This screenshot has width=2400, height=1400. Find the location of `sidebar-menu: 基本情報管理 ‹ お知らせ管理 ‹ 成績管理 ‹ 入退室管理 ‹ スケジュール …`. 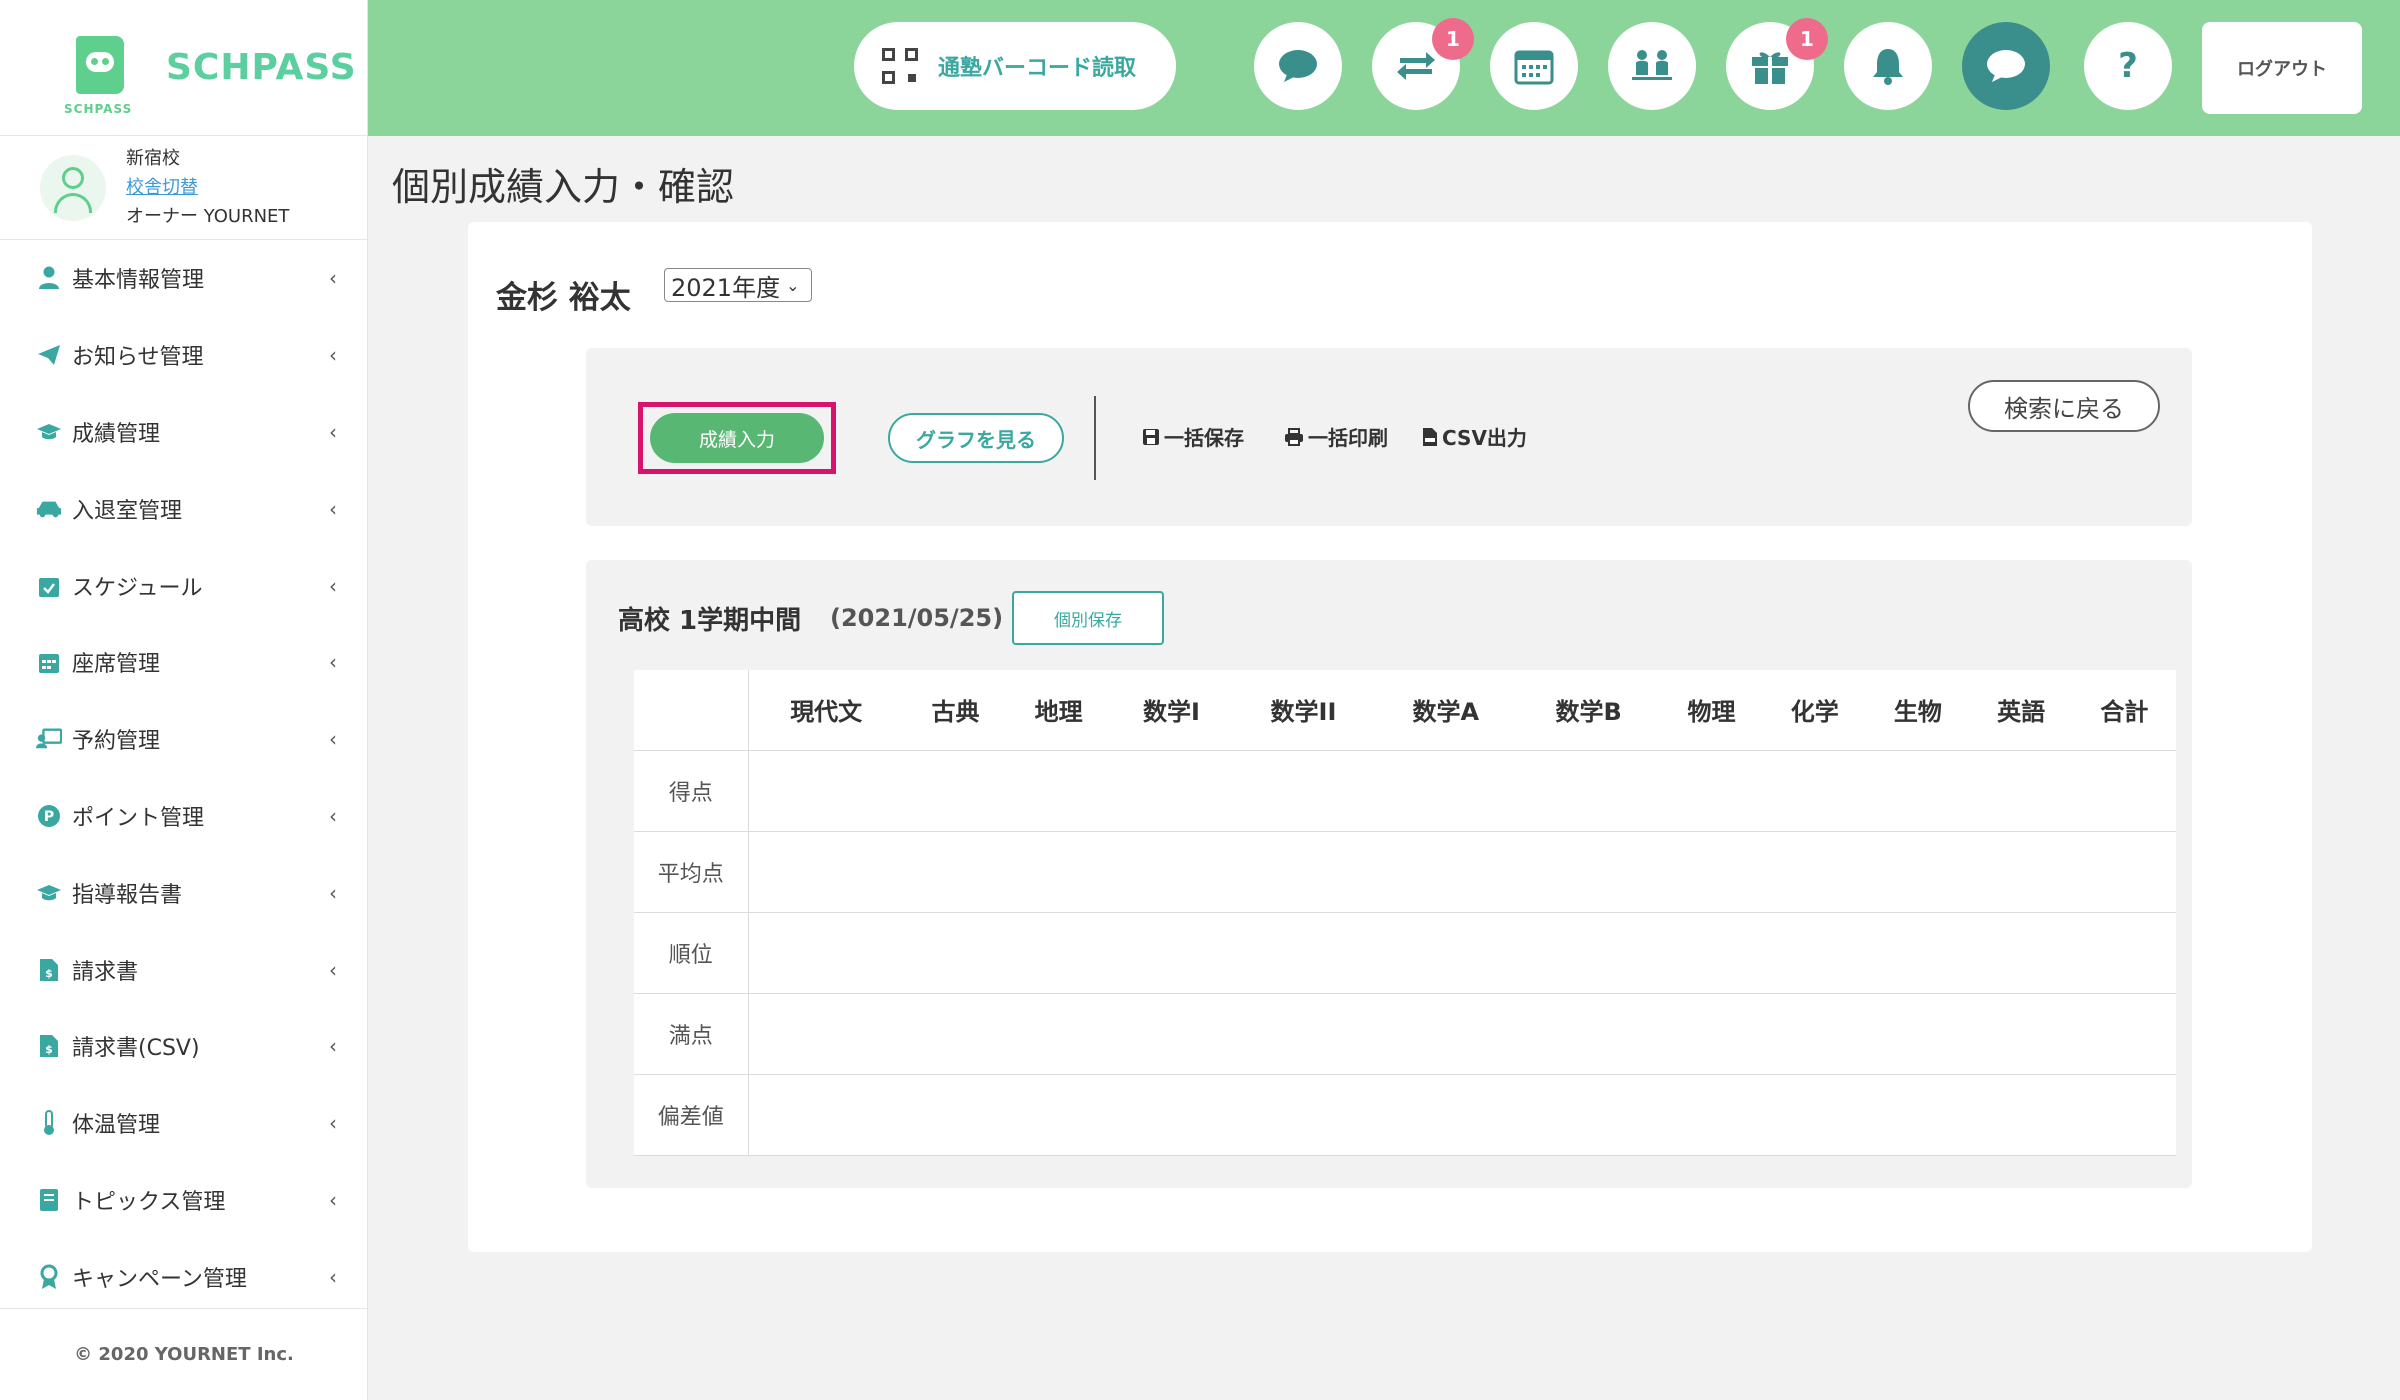

sidebar-menu: 基本情報管理 ‹ お知らせ管理 ‹ 成績管理 ‹ 入退室管理 ‹ スケジュール … is located at coordinates (183, 777).